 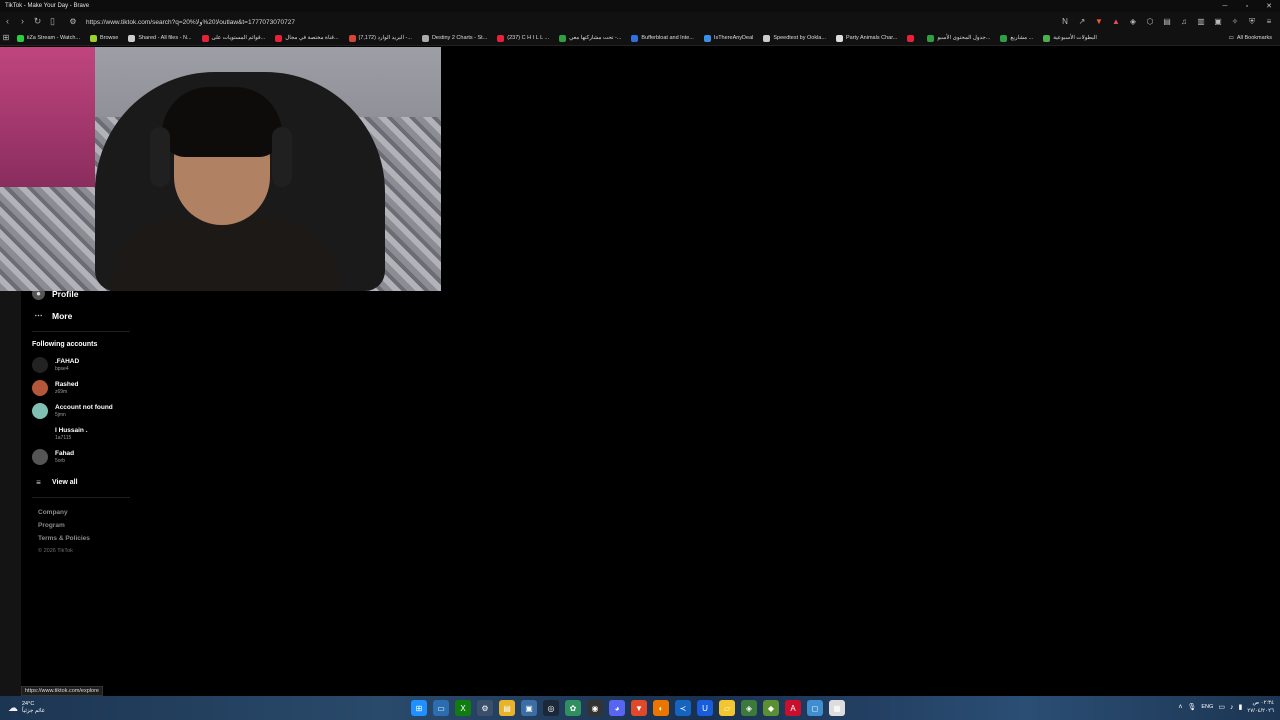 What do you see at coordinates (639, 708) in the screenshot?
I see `brave-icon: ▼` at bounding box center [639, 708].